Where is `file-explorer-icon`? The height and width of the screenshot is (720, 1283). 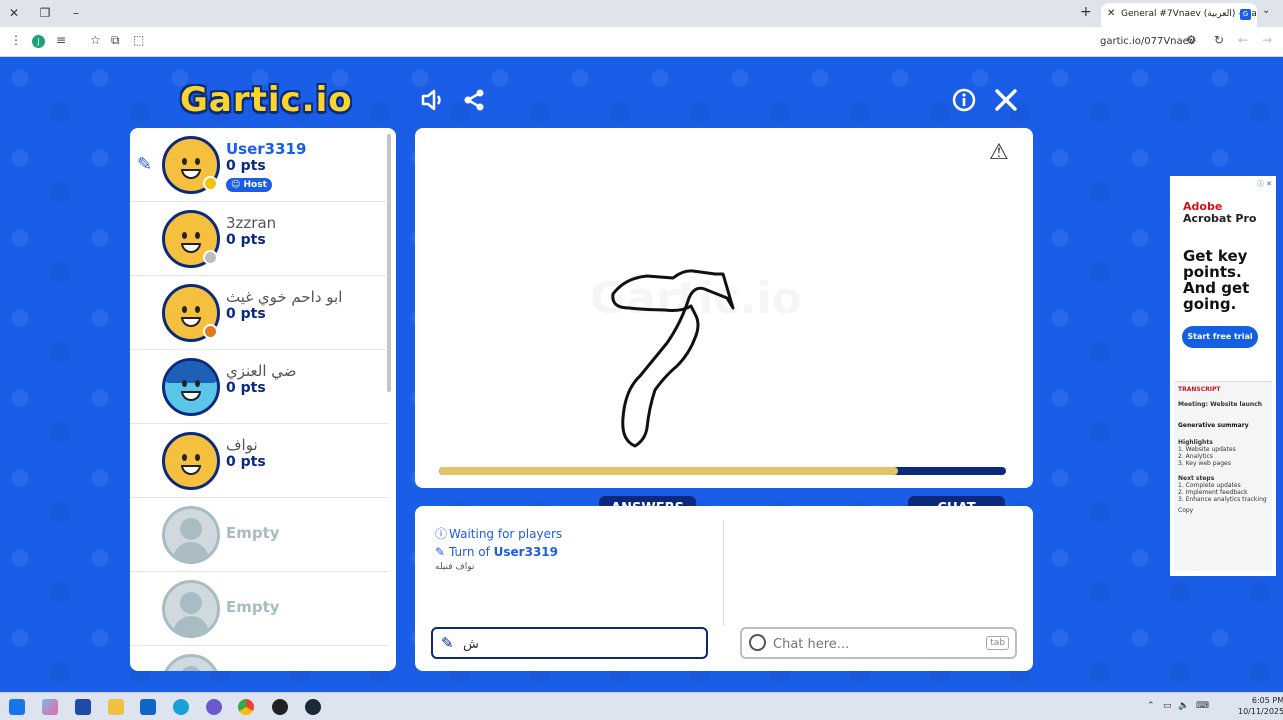 file-explorer-icon is located at coordinates (116, 707).